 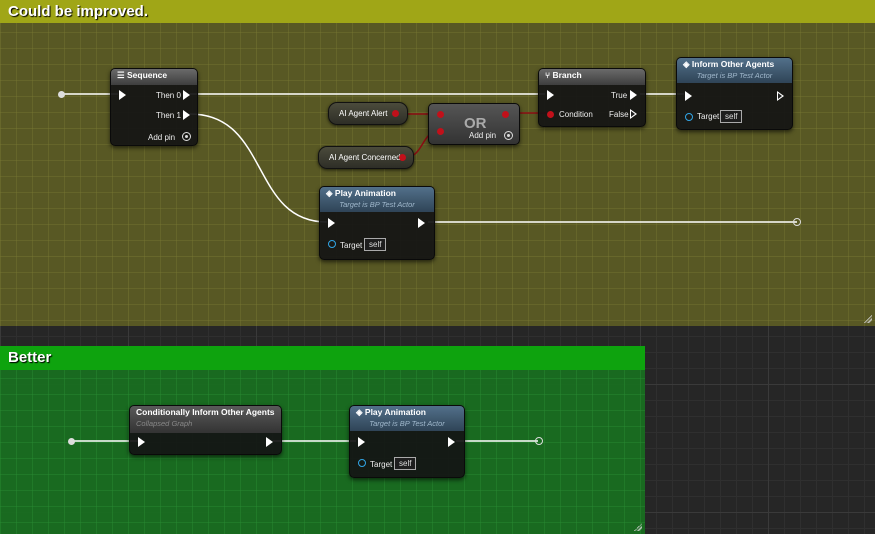 I want to click on variable-ai-agent-concerned: AI Agent Concerned, so click(x=366, y=157).